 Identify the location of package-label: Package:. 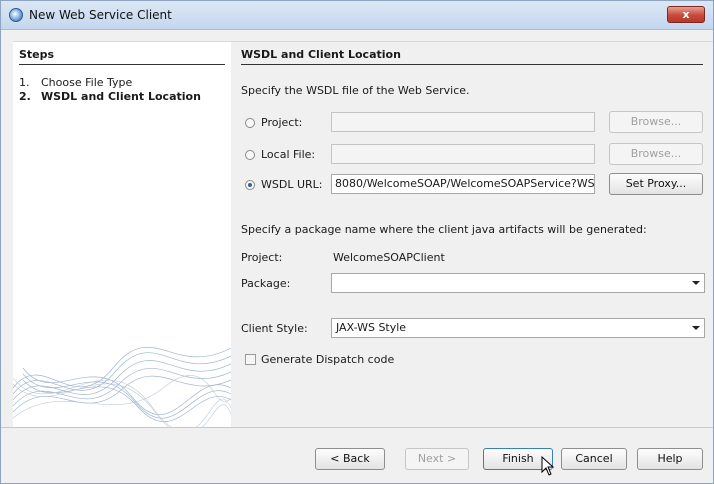
(266, 283).